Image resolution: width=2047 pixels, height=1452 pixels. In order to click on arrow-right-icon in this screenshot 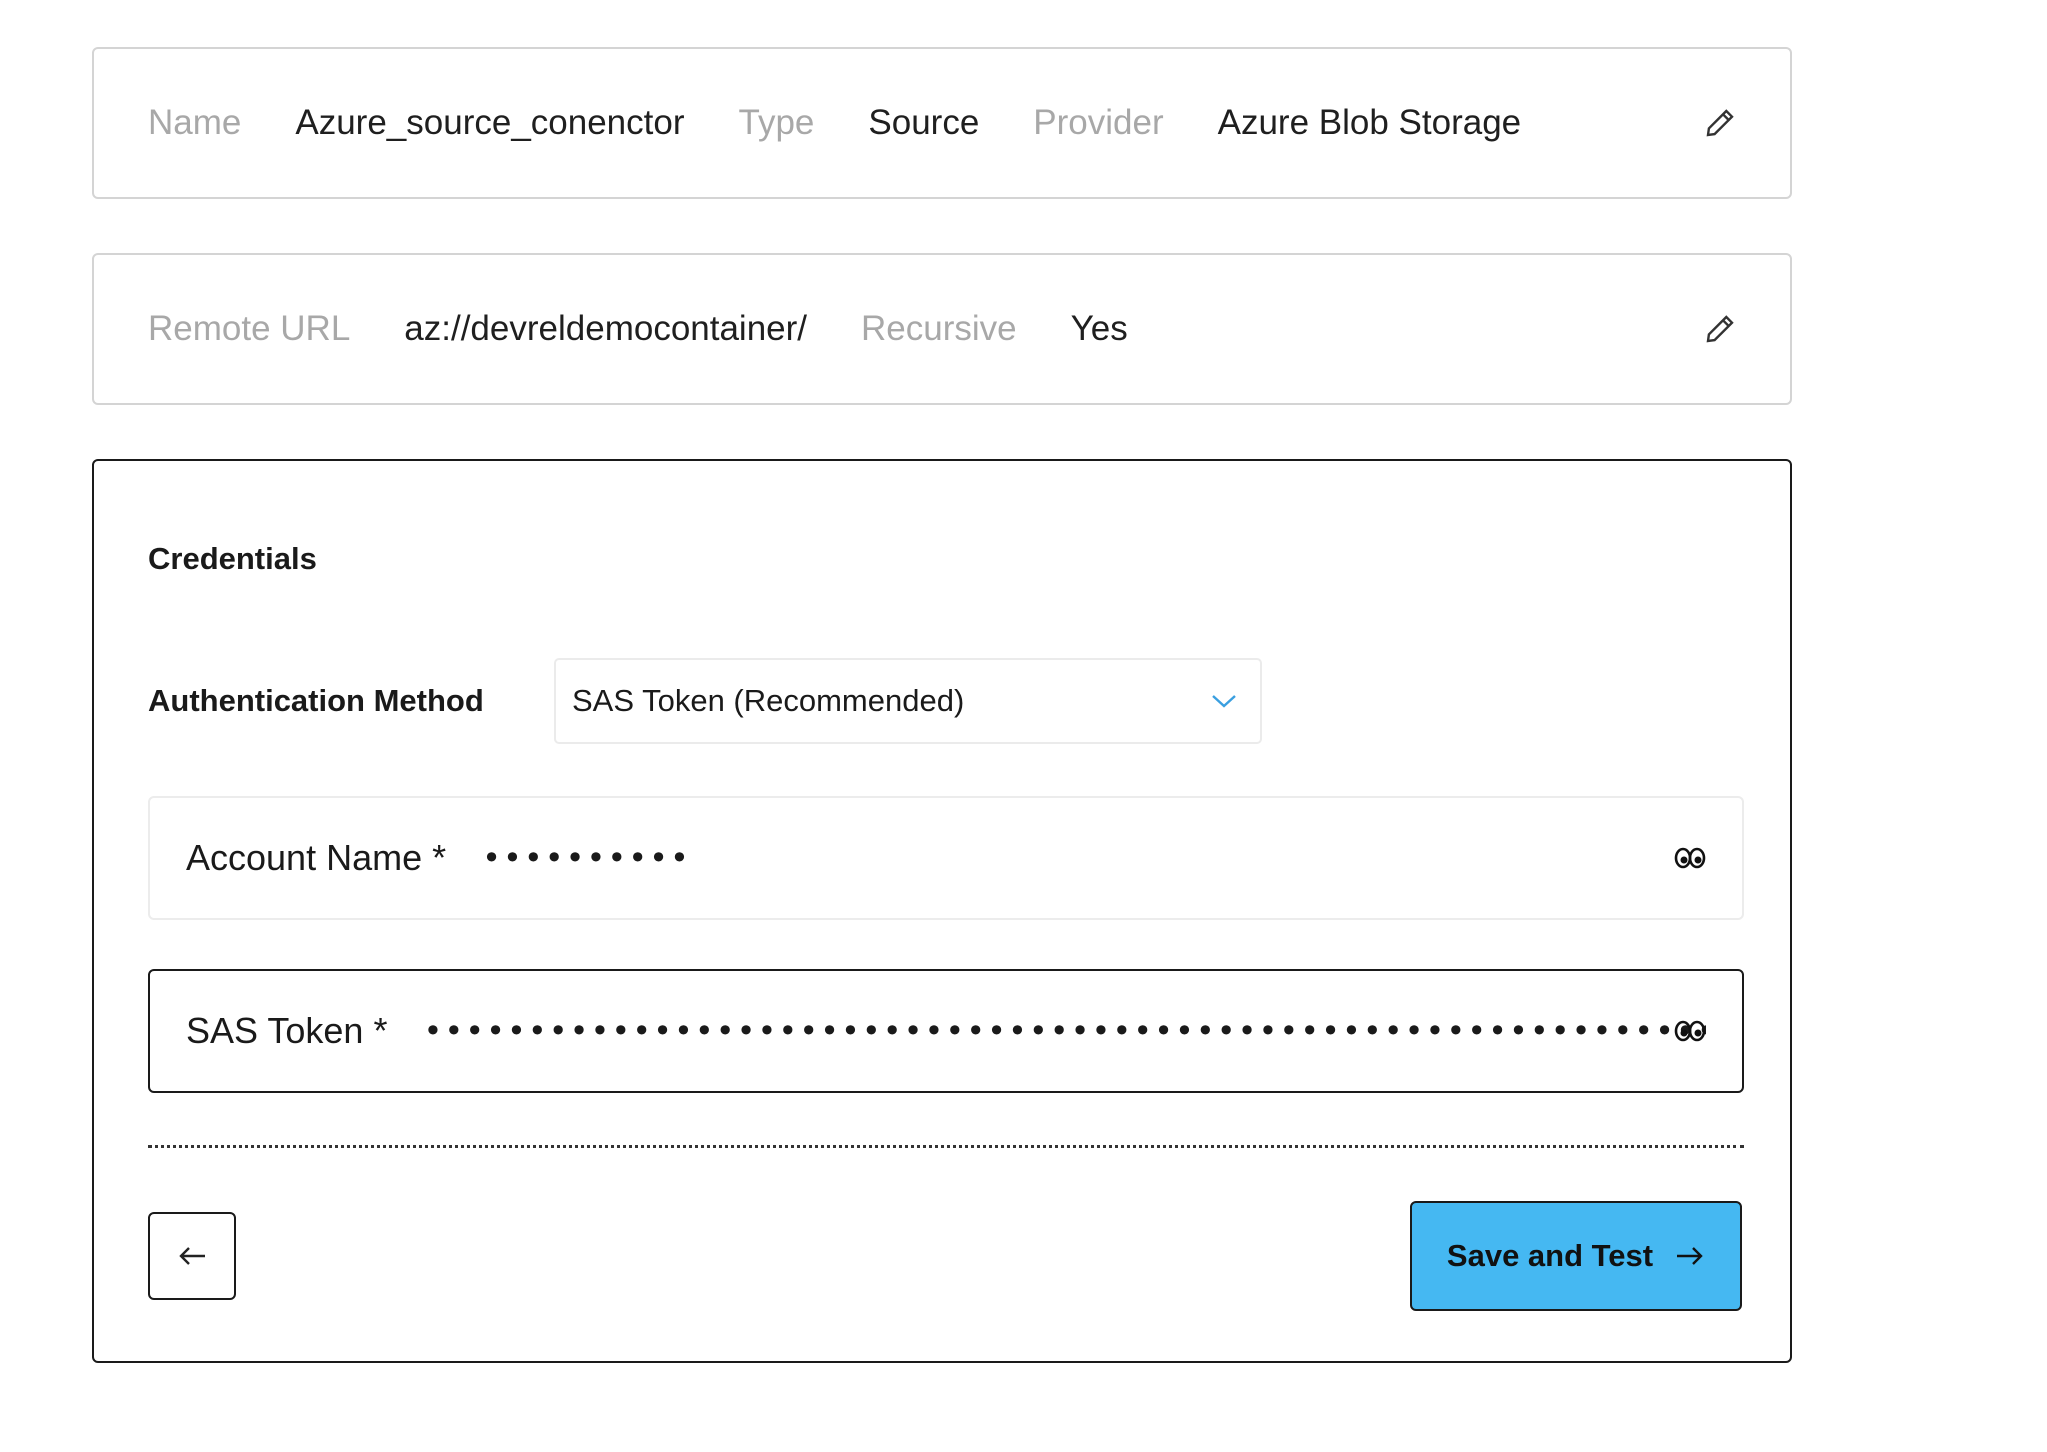, I will do `click(1690, 1256)`.